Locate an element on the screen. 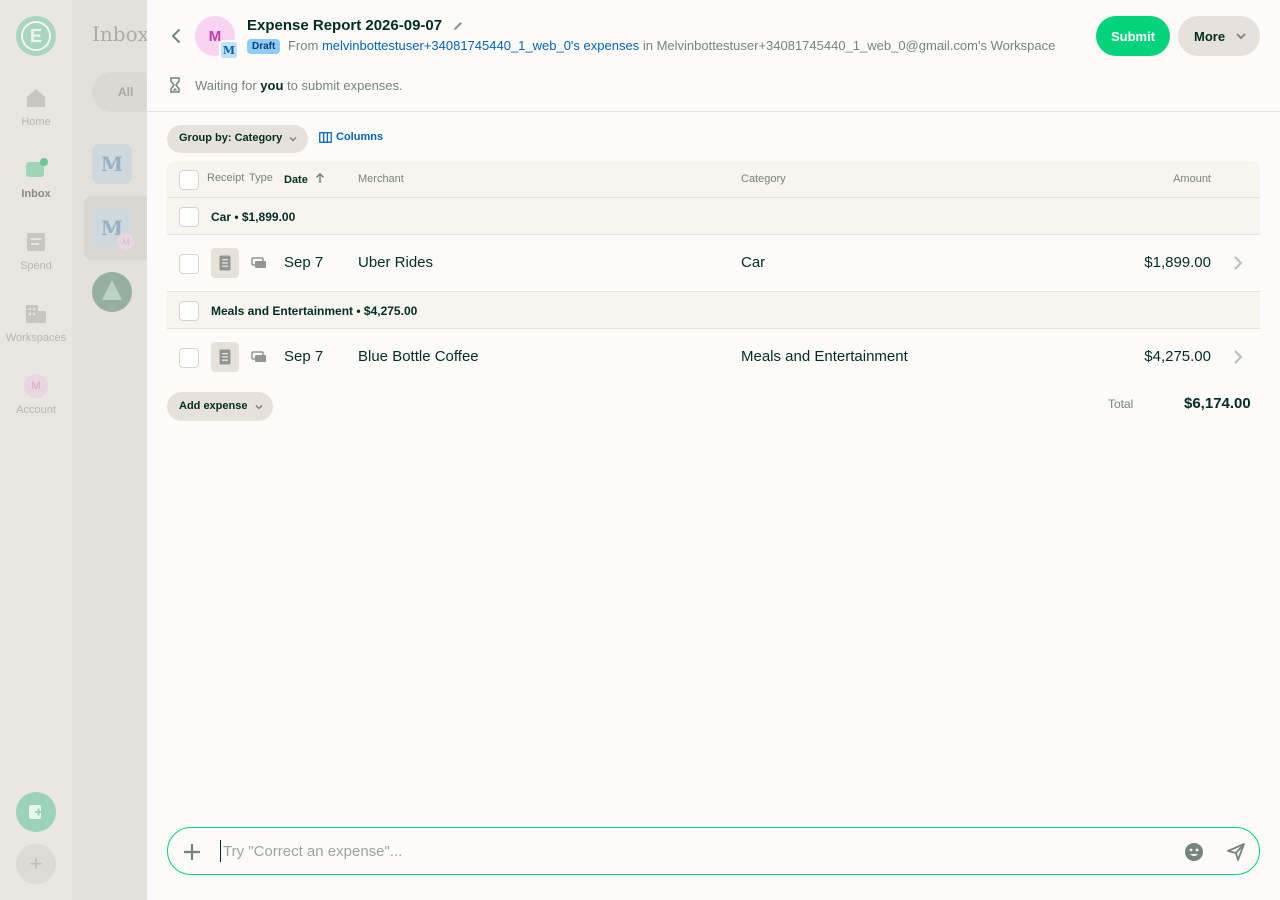 This screenshot has height=900, width=1280. concierge-avatar is located at coordinates (112, 292).